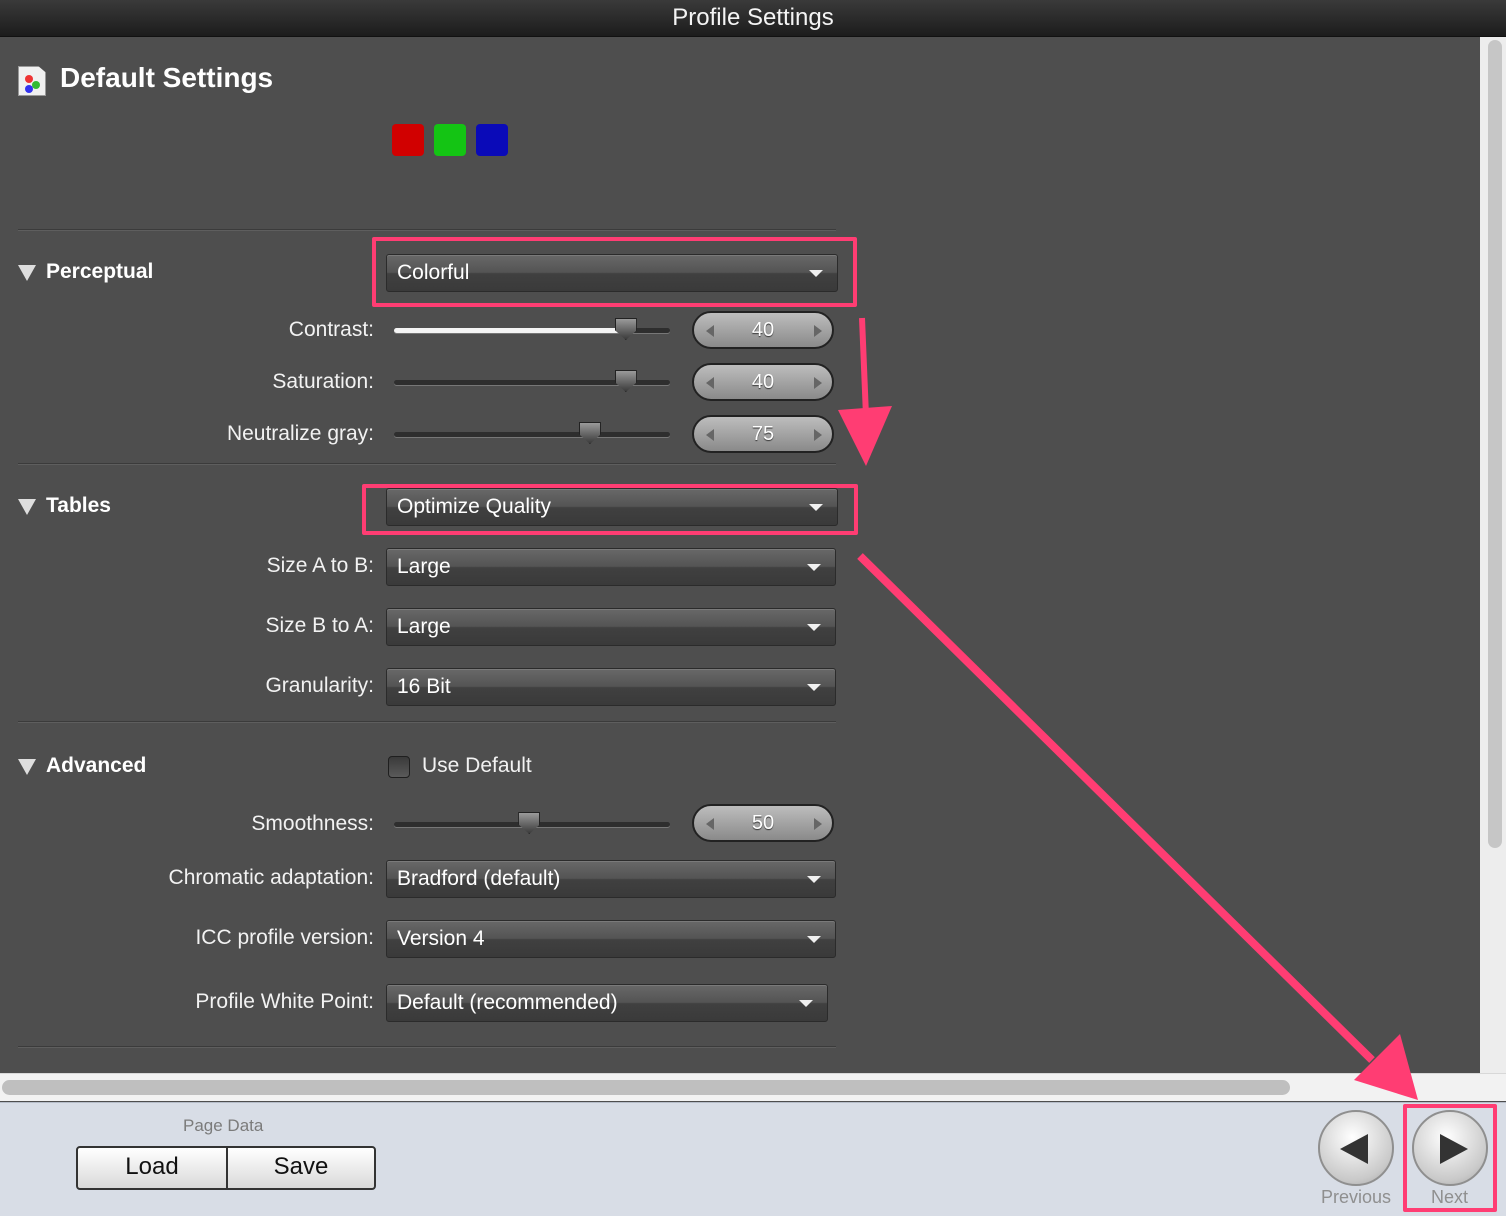  Describe the element at coordinates (510, 330) in the screenshot. I see `contrast-slider-fill` at that location.